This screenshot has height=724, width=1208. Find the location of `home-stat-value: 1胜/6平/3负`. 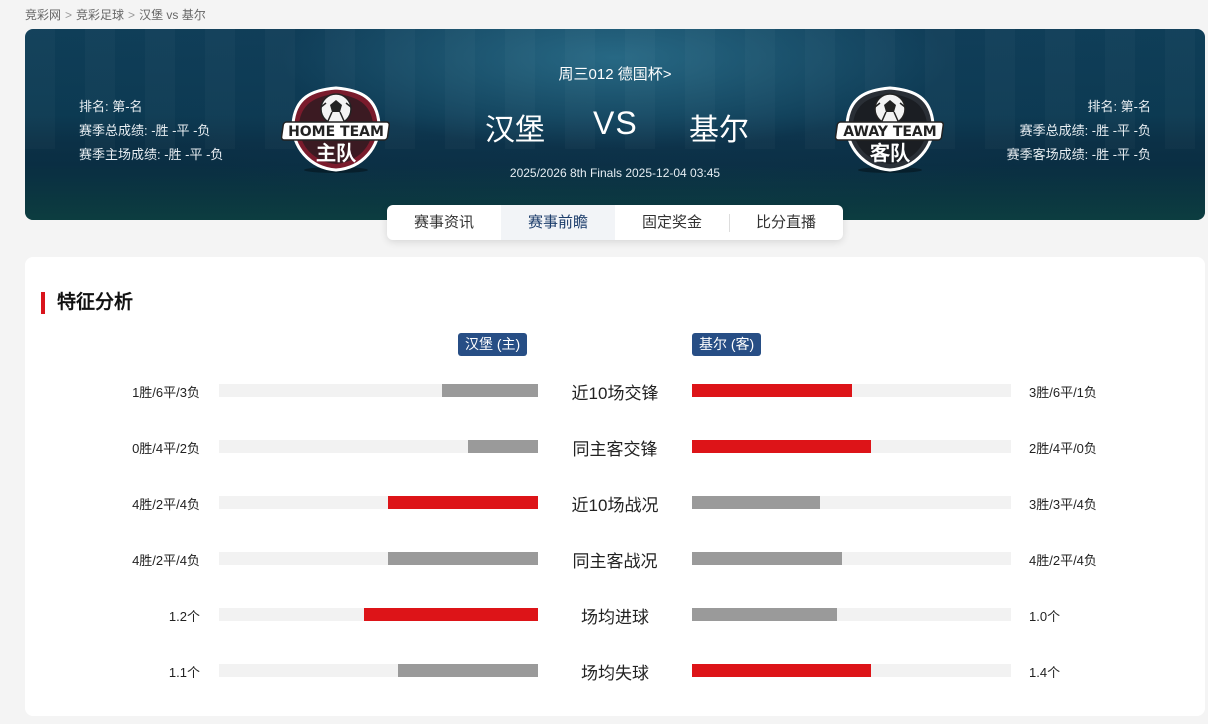

home-stat-value: 1胜/6平/3负 is located at coordinates (166, 392).